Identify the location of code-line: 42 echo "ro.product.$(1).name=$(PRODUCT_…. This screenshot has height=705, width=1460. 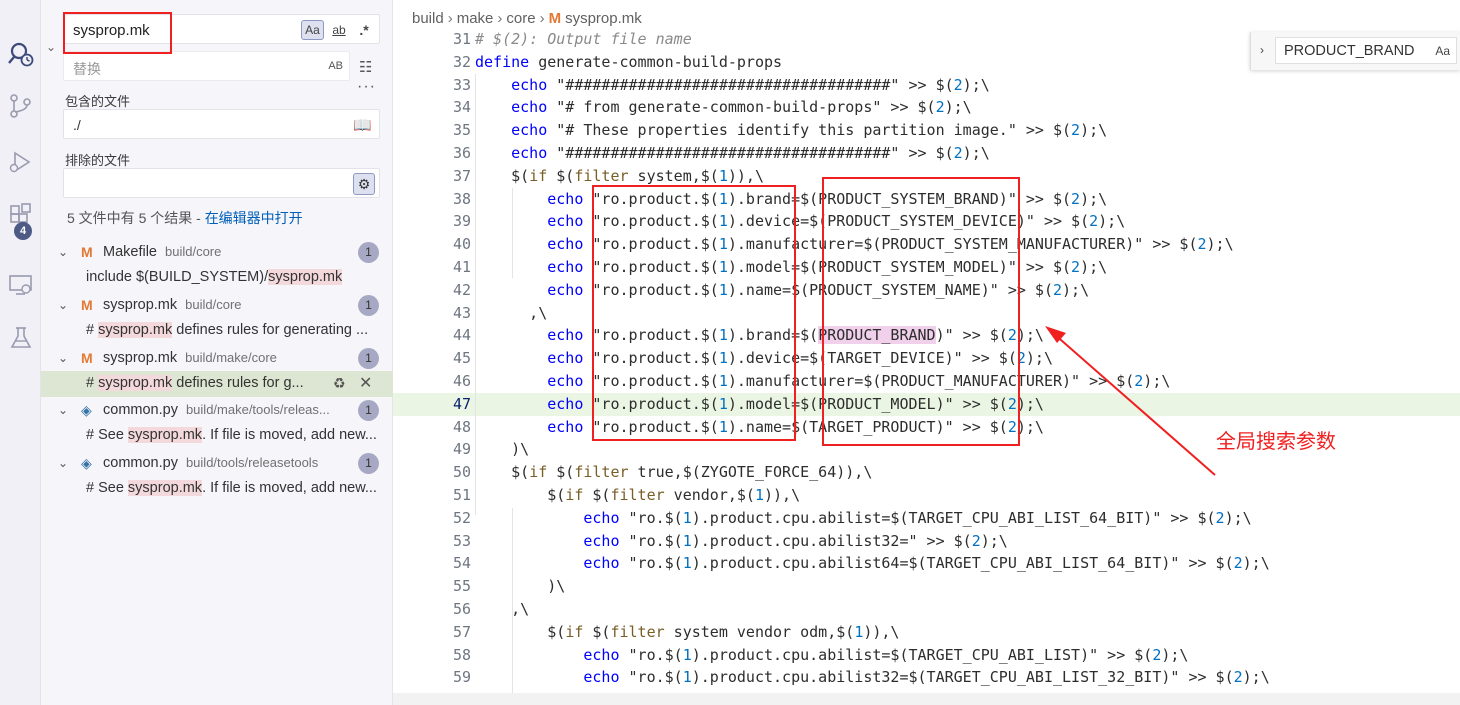
(926, 290).